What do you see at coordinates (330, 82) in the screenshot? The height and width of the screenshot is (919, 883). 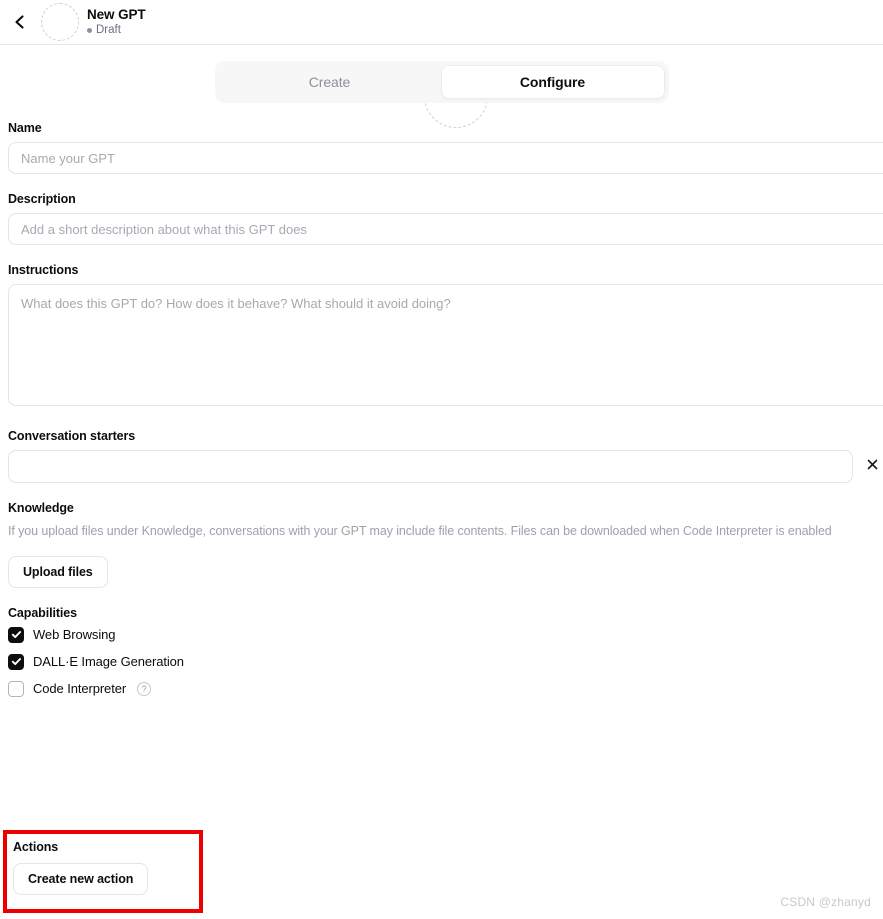 I see `tab-create: Create` at bounding box center [330, 82].